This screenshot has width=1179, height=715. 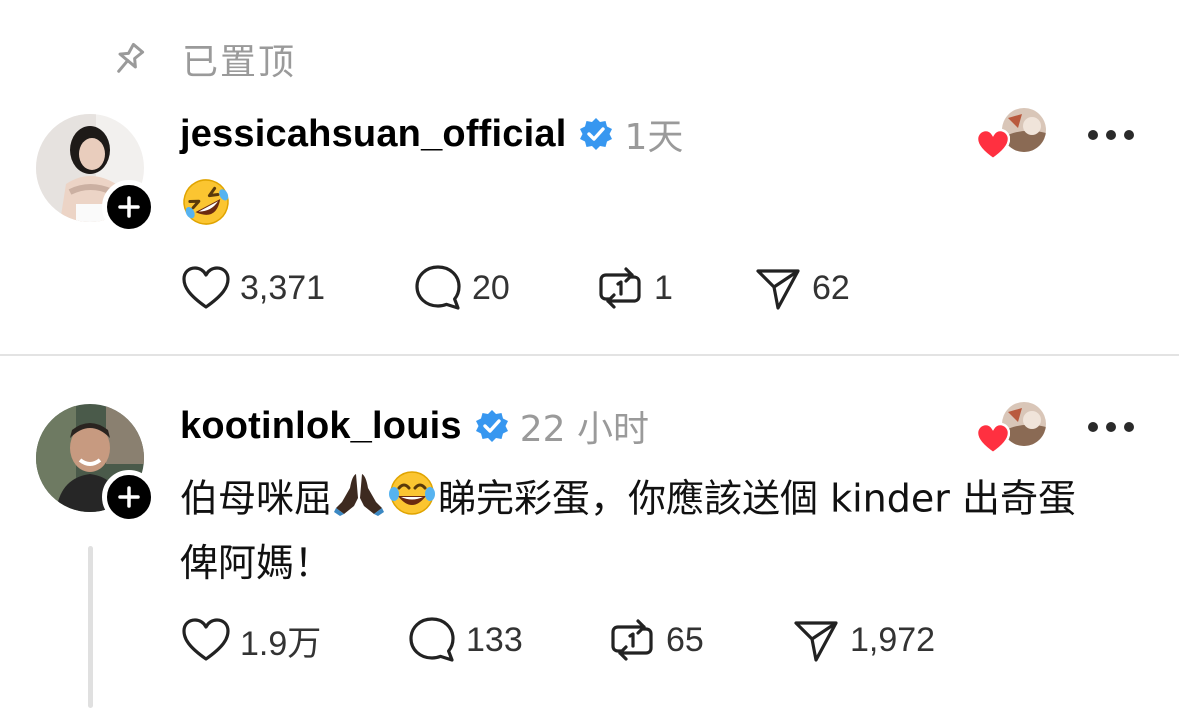 I want to click on share-count: 62, so click(x=831, y=287).